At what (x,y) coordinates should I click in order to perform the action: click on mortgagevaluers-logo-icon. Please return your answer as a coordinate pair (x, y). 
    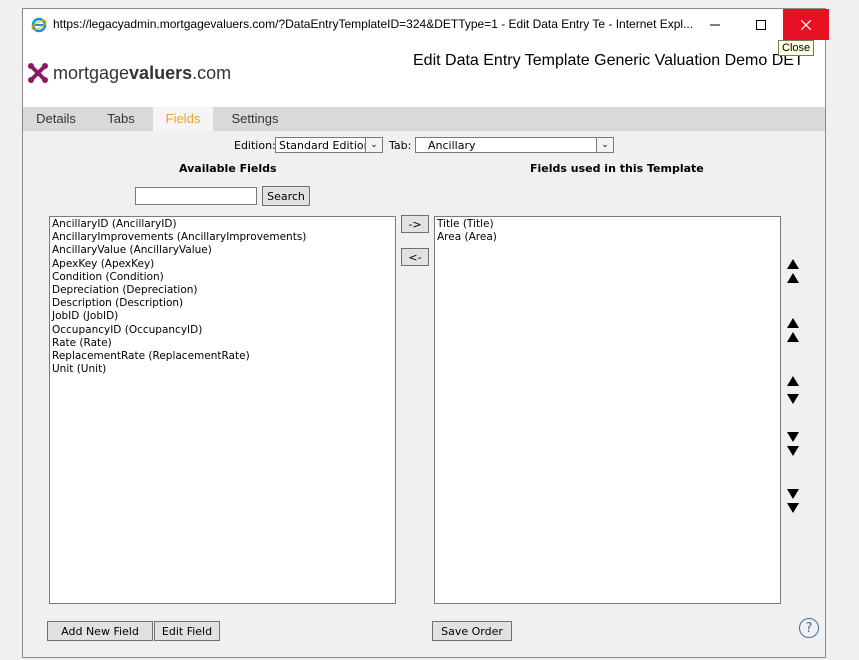
    Looking at the image, I should click on (38, 73).